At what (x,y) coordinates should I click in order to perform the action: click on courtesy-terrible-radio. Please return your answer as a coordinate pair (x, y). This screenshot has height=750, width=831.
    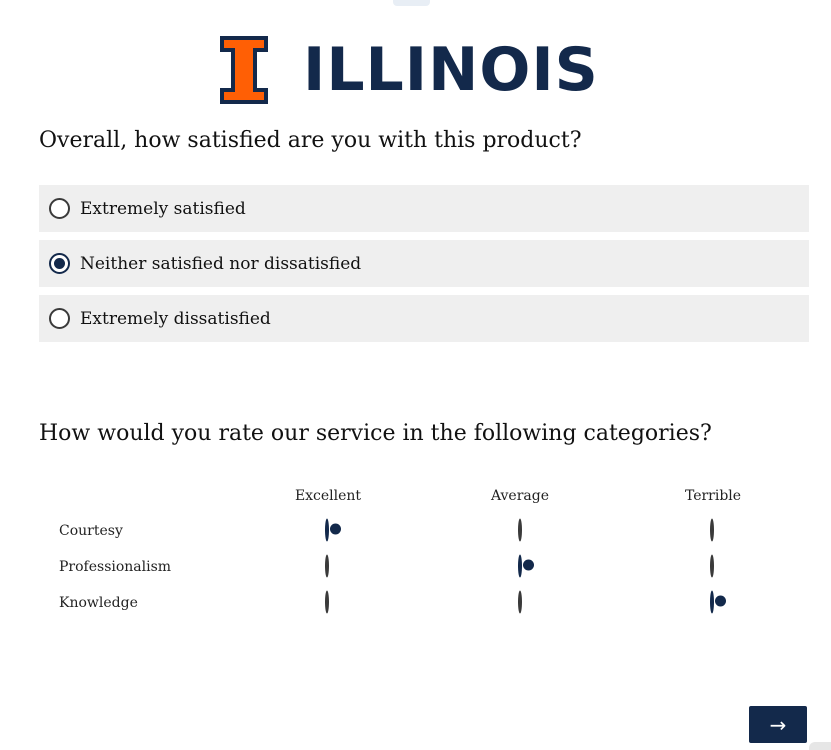
    Looking at the image, I should click on (712, 530).